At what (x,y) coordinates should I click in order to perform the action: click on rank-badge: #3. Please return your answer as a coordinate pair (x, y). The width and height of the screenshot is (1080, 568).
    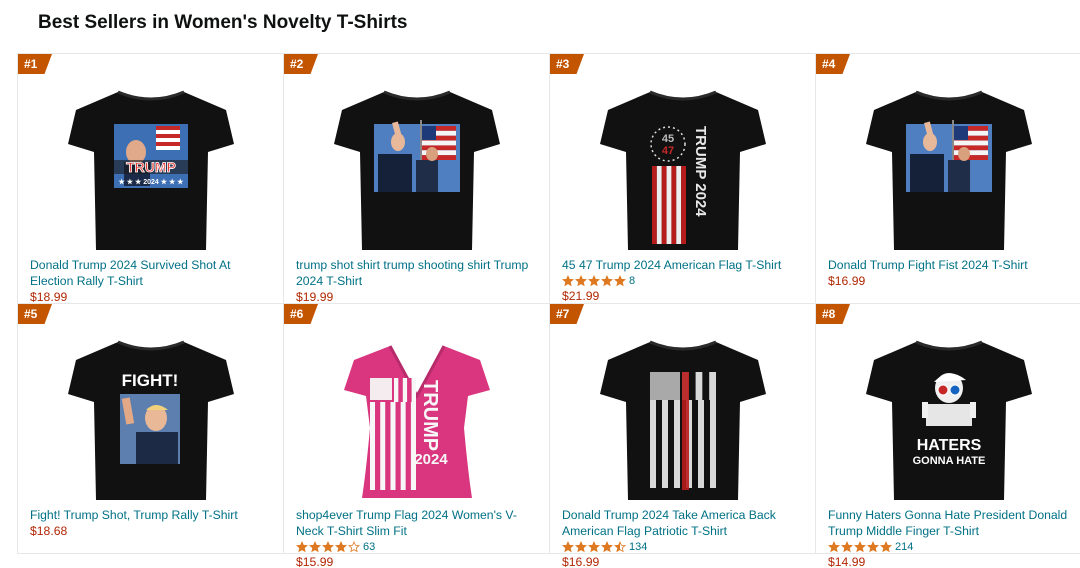
    Looking at the image, I should click on (567, 64).